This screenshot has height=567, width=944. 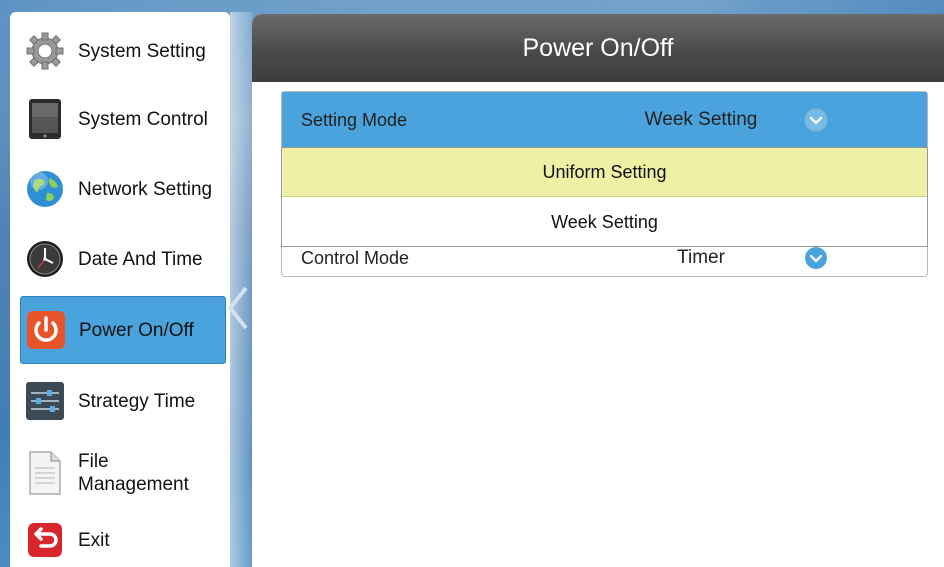 I want to click on exit-icon, so click(x=45, y=540).